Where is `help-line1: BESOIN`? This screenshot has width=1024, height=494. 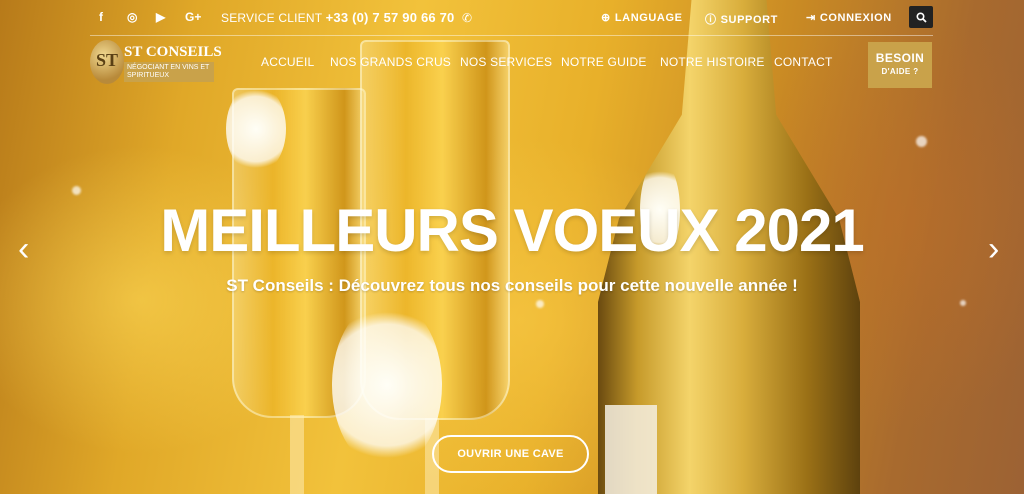 help-line1: BESOIN is located at coordinates (900, 58).